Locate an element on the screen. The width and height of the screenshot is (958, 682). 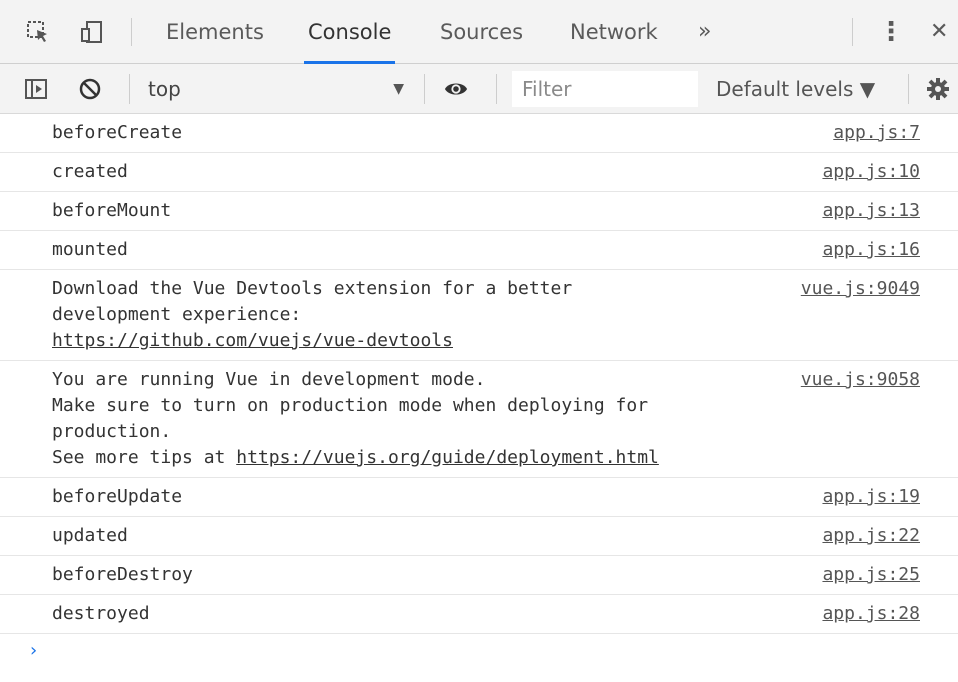
tab-console: Console is located at coordinates (349, 32).